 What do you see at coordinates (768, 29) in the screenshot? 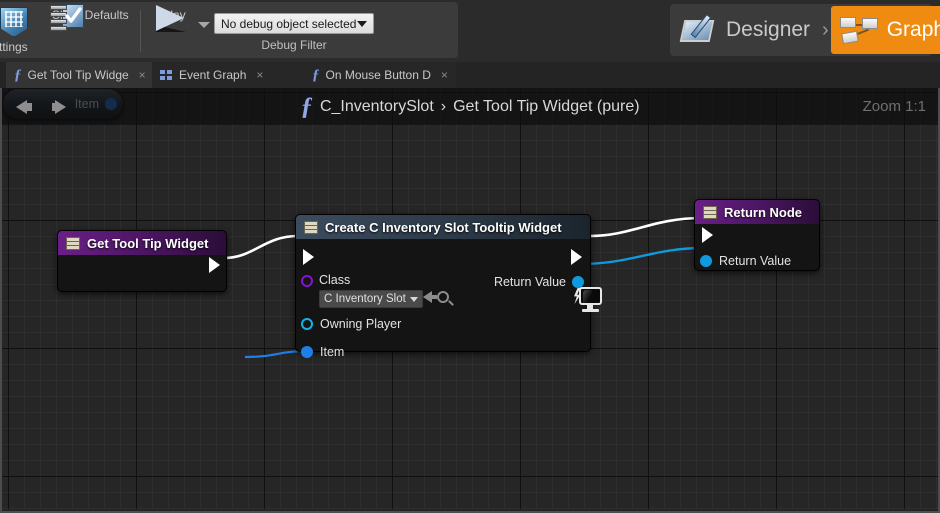
I see `mode-designer-label: Designer` at bounding box center [768, 29].